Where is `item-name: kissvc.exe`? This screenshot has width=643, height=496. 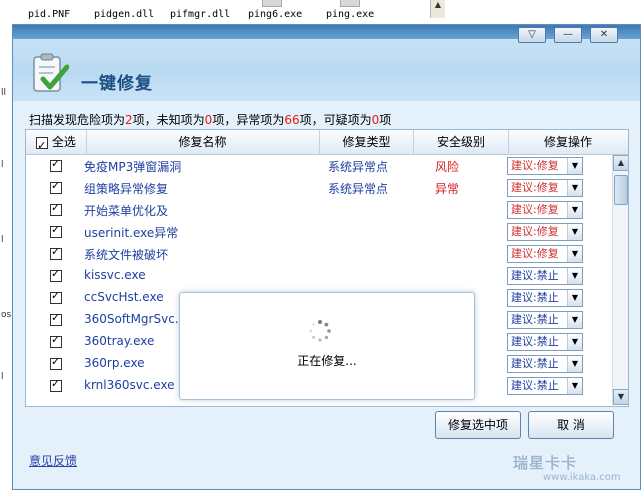
item-name: kissvc.exe is located at coordinates (115, 275).